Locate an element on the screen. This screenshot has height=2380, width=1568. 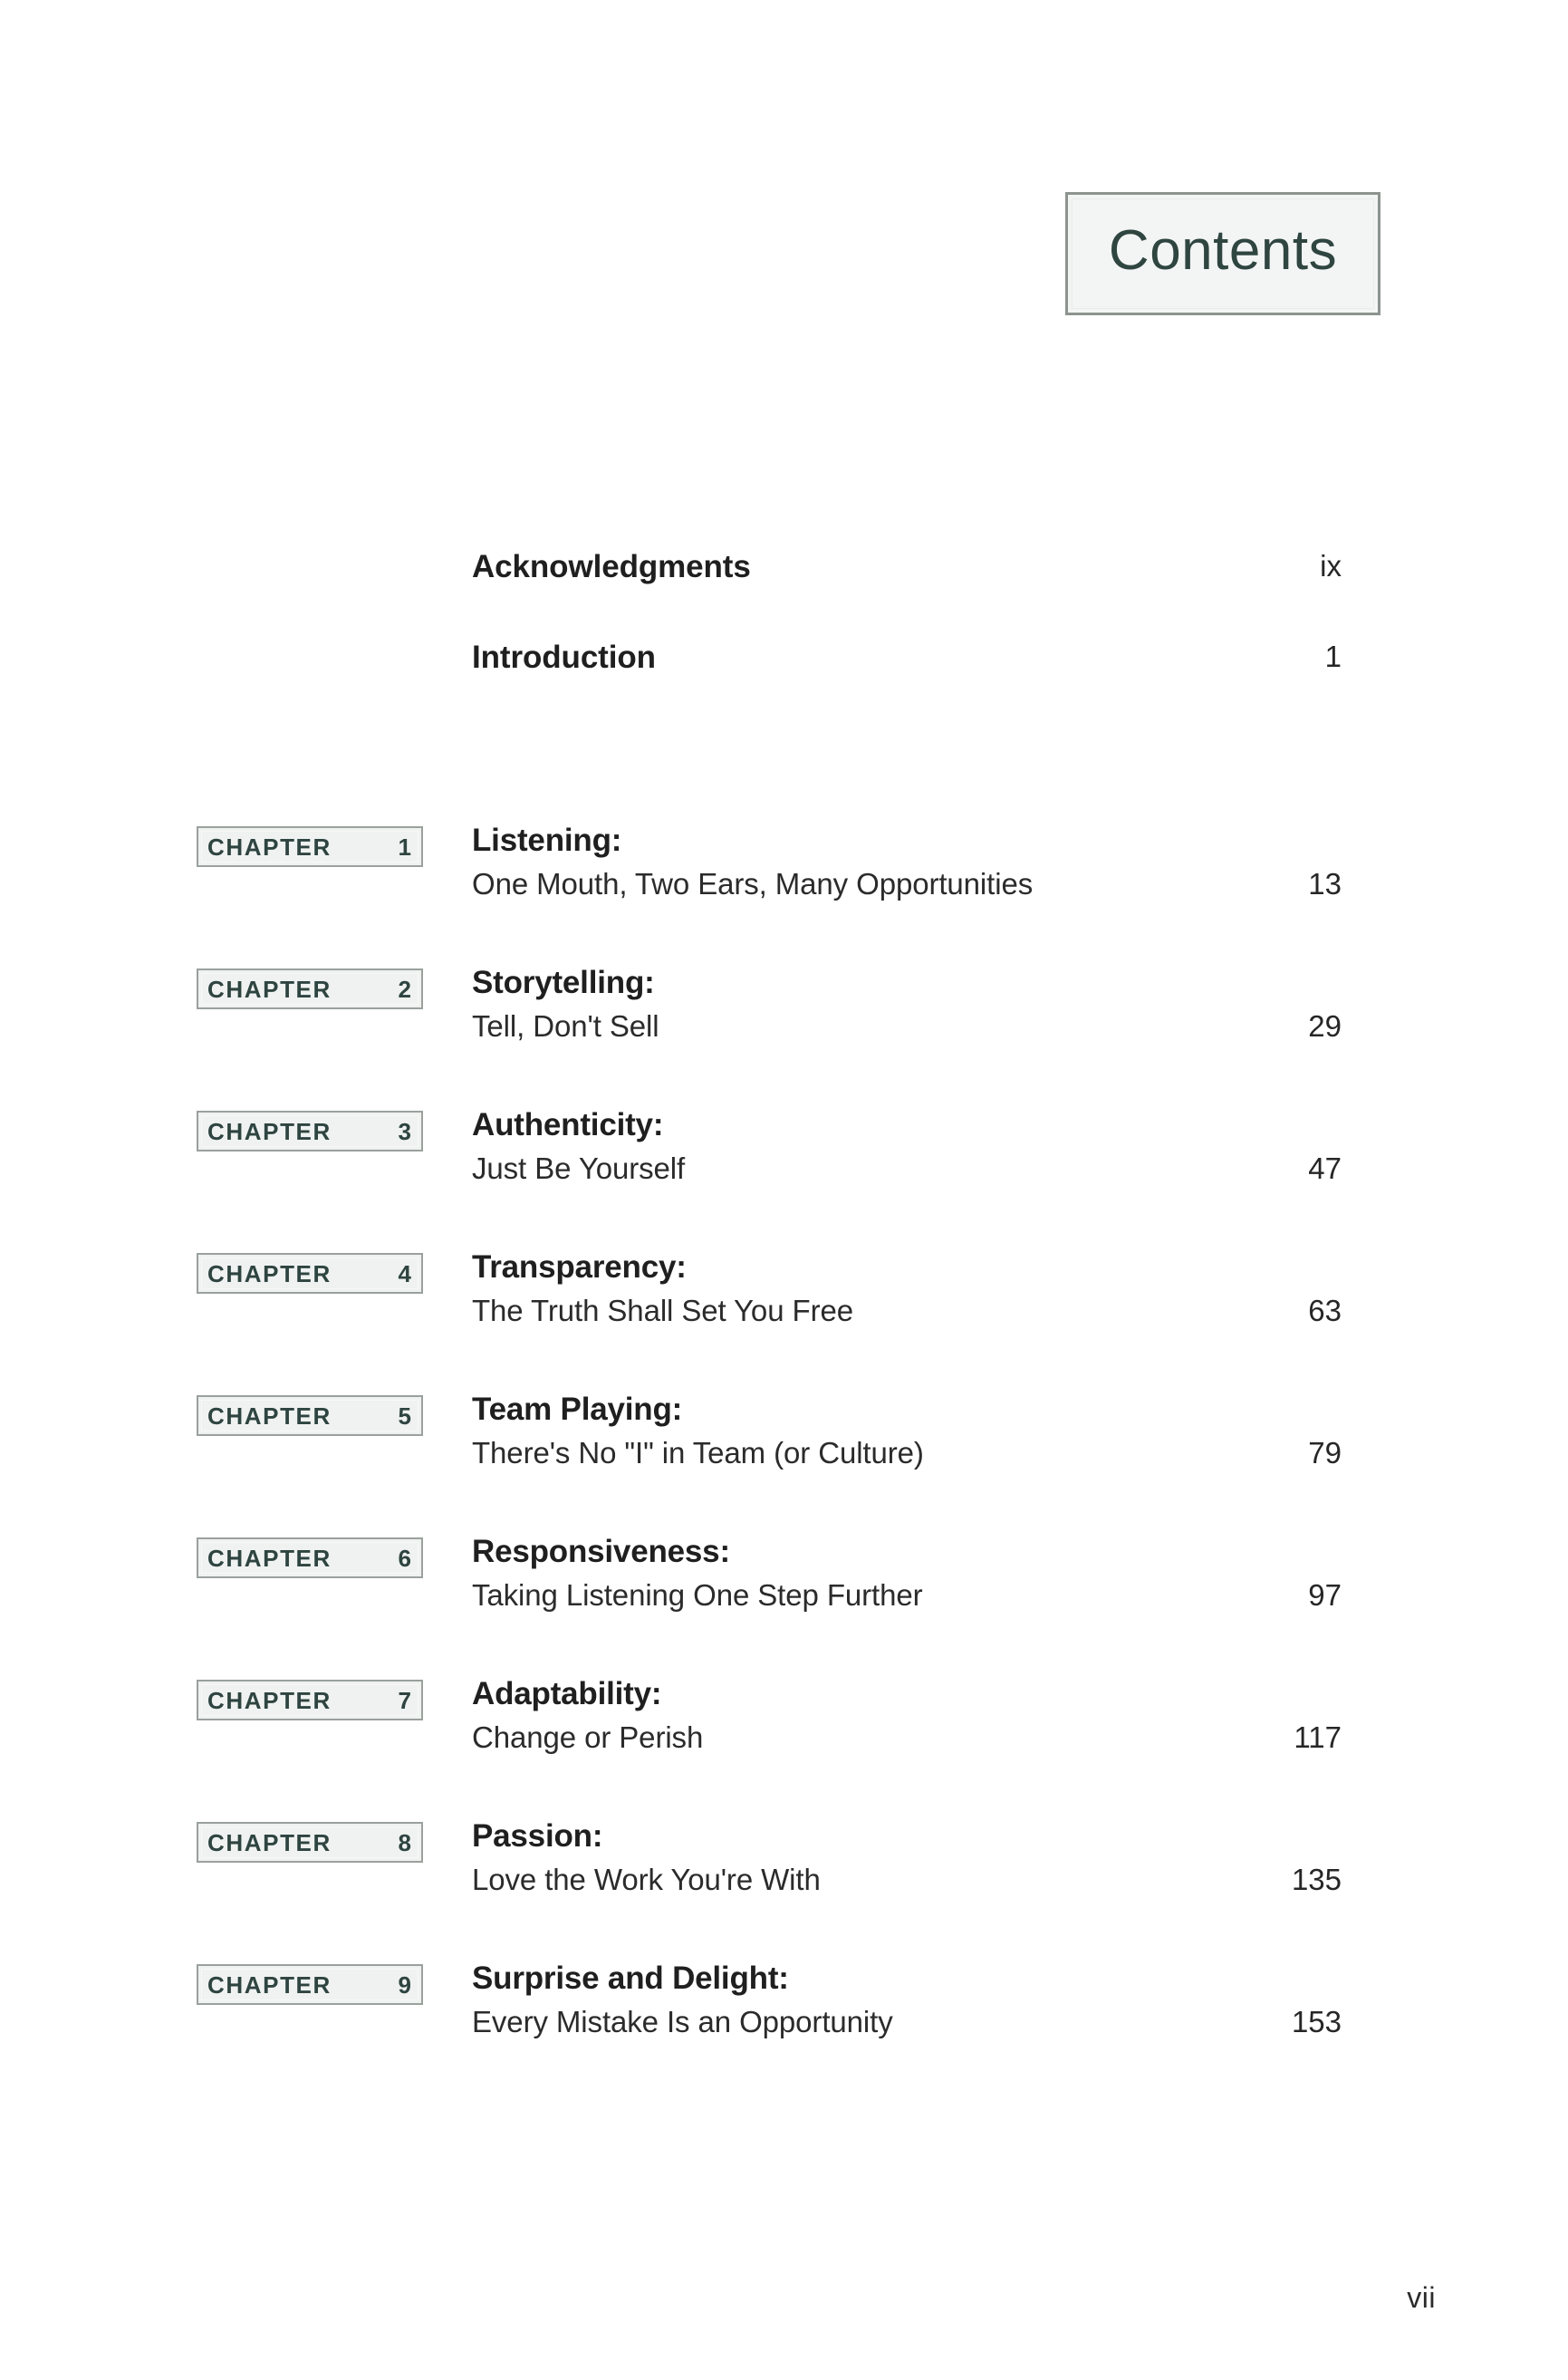
chapter-subtitle-line: Love the Work You're With 135 is located at coordinates (1020, 1882).